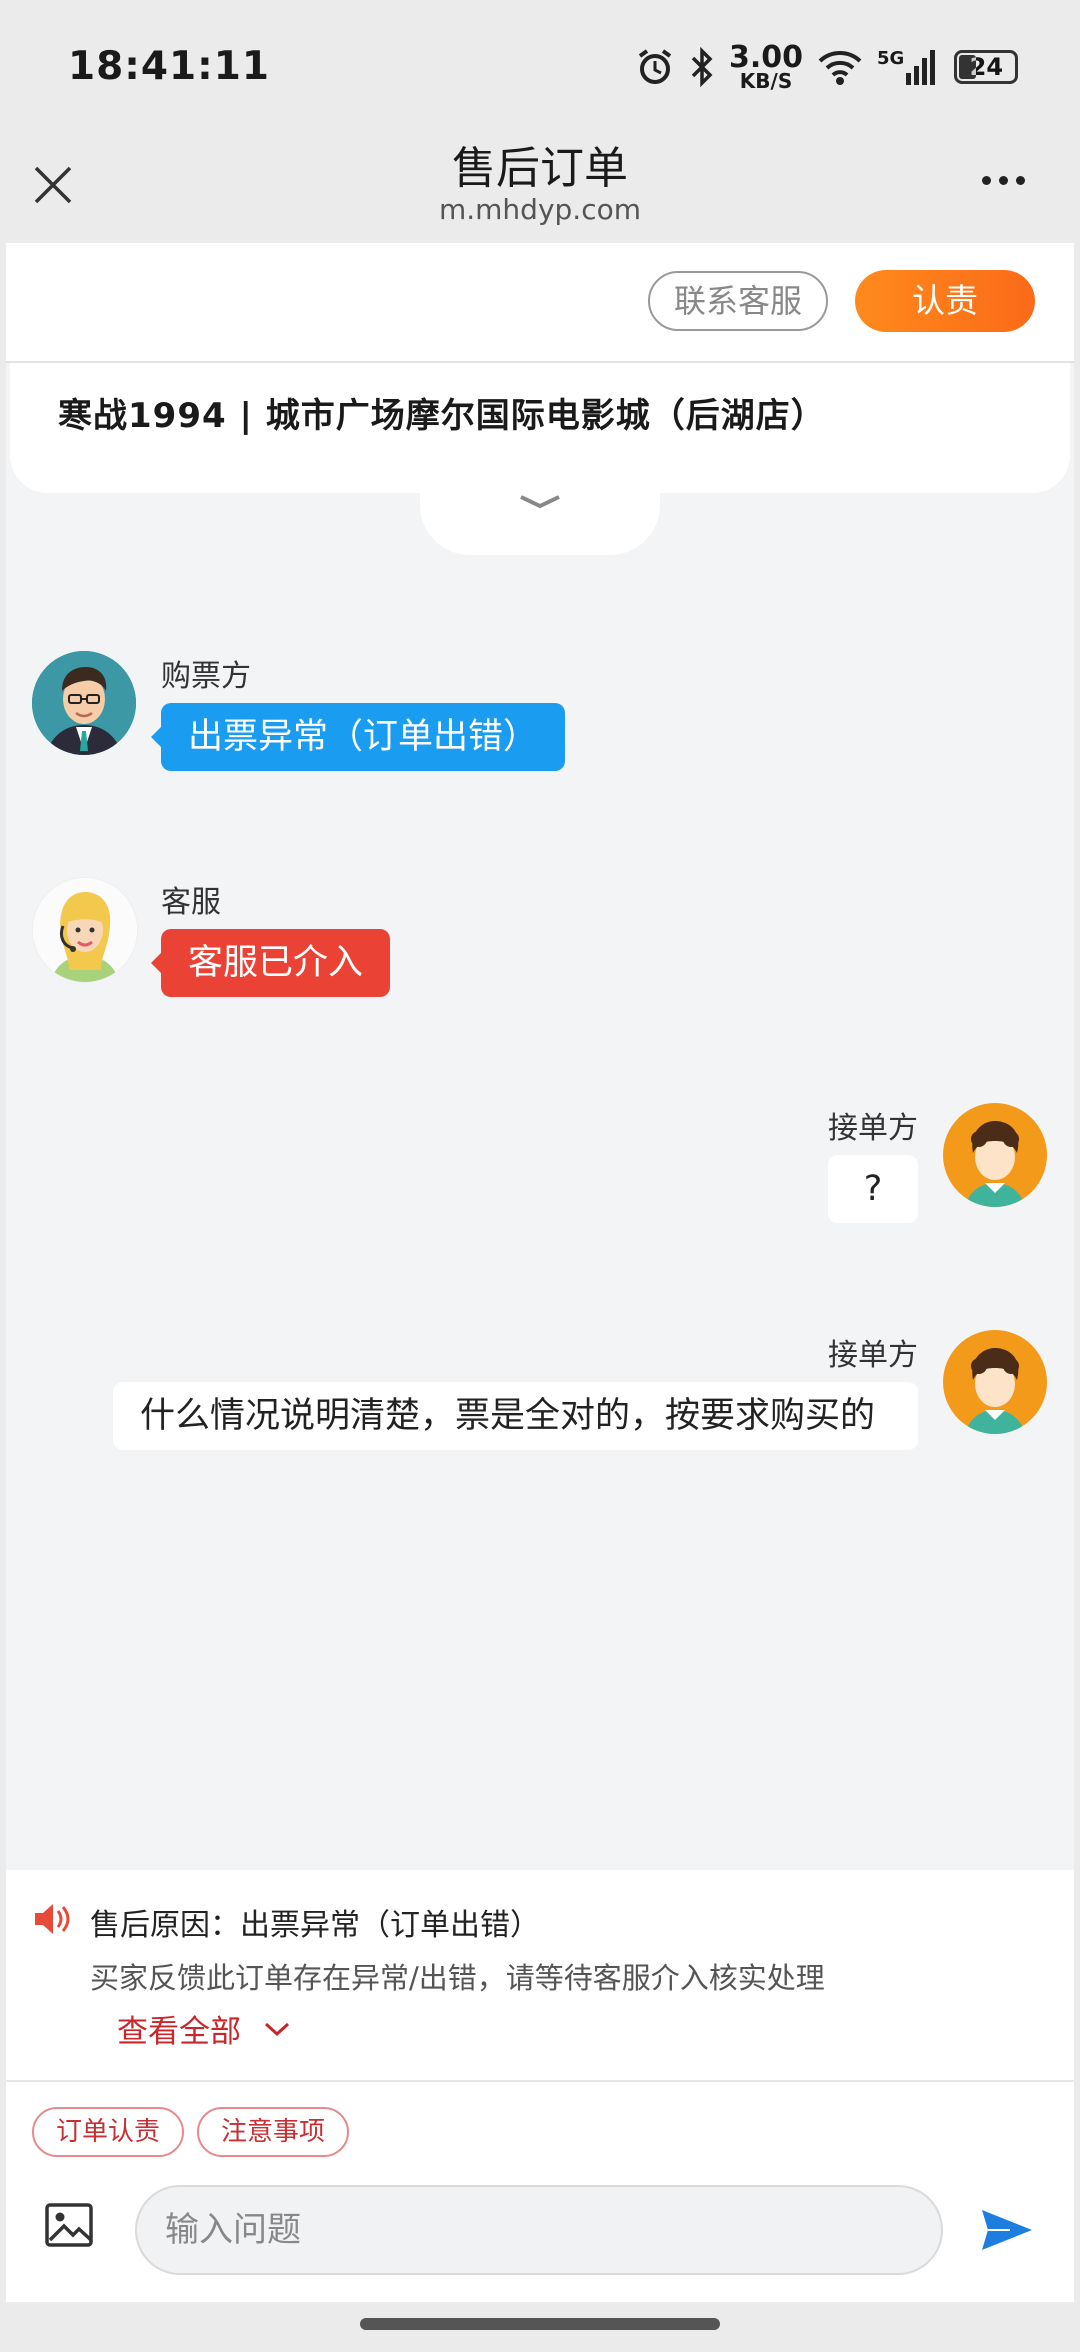 Image resolution: width=1080 pixels, height=2352 pixels. What do you see at coordinates (738, 301) in the screenshot?
I see `contact-service-button: 联系客服` at bounding box center [738, 301].